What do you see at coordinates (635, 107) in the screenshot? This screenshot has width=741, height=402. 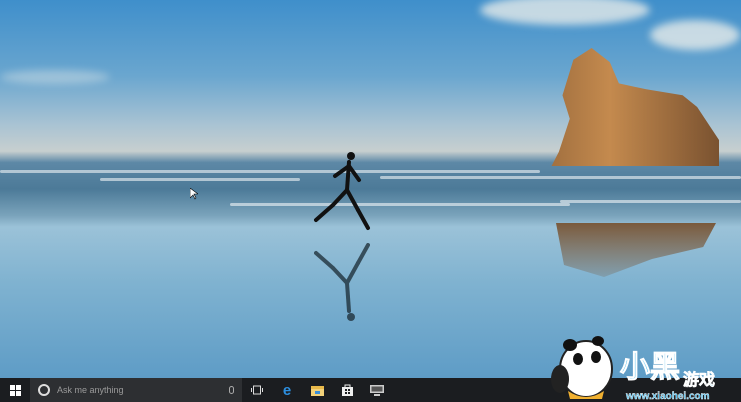 I see `rock-formation` at bounding box center [635, 107].